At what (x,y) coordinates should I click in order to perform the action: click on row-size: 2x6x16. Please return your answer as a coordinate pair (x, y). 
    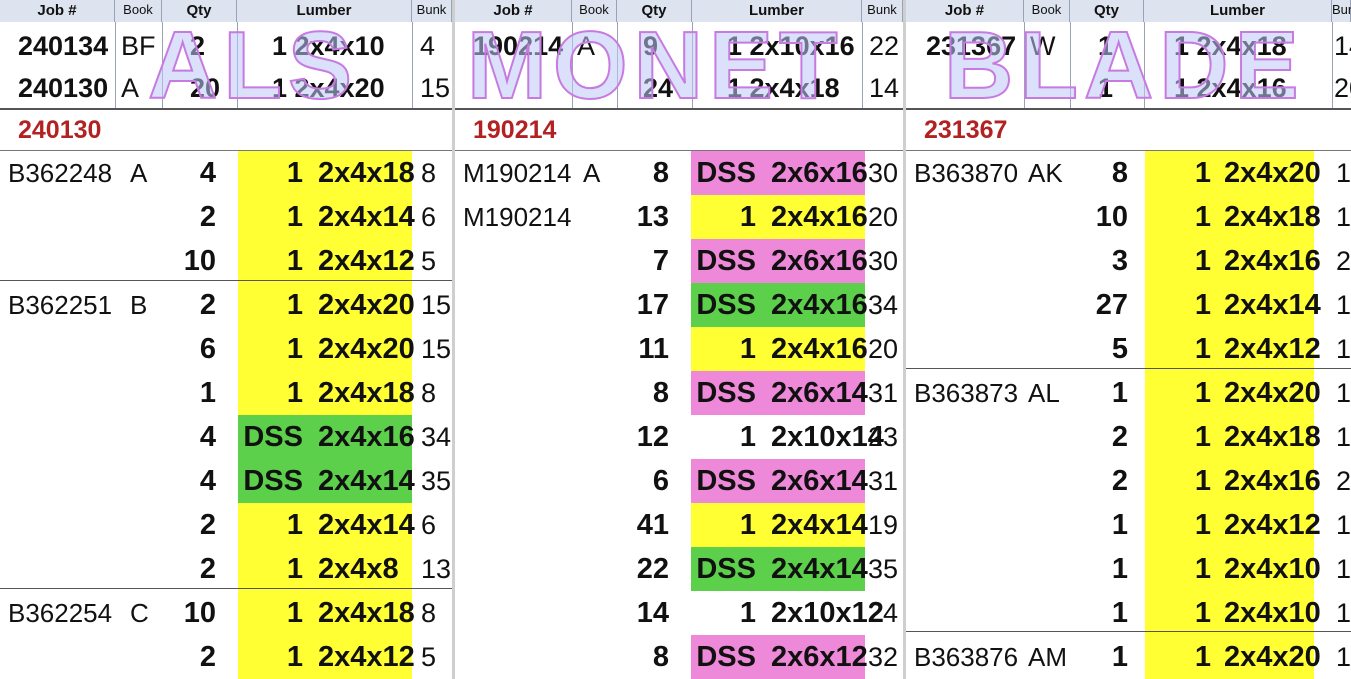
    Looking at the image, I should click on (819, 173).